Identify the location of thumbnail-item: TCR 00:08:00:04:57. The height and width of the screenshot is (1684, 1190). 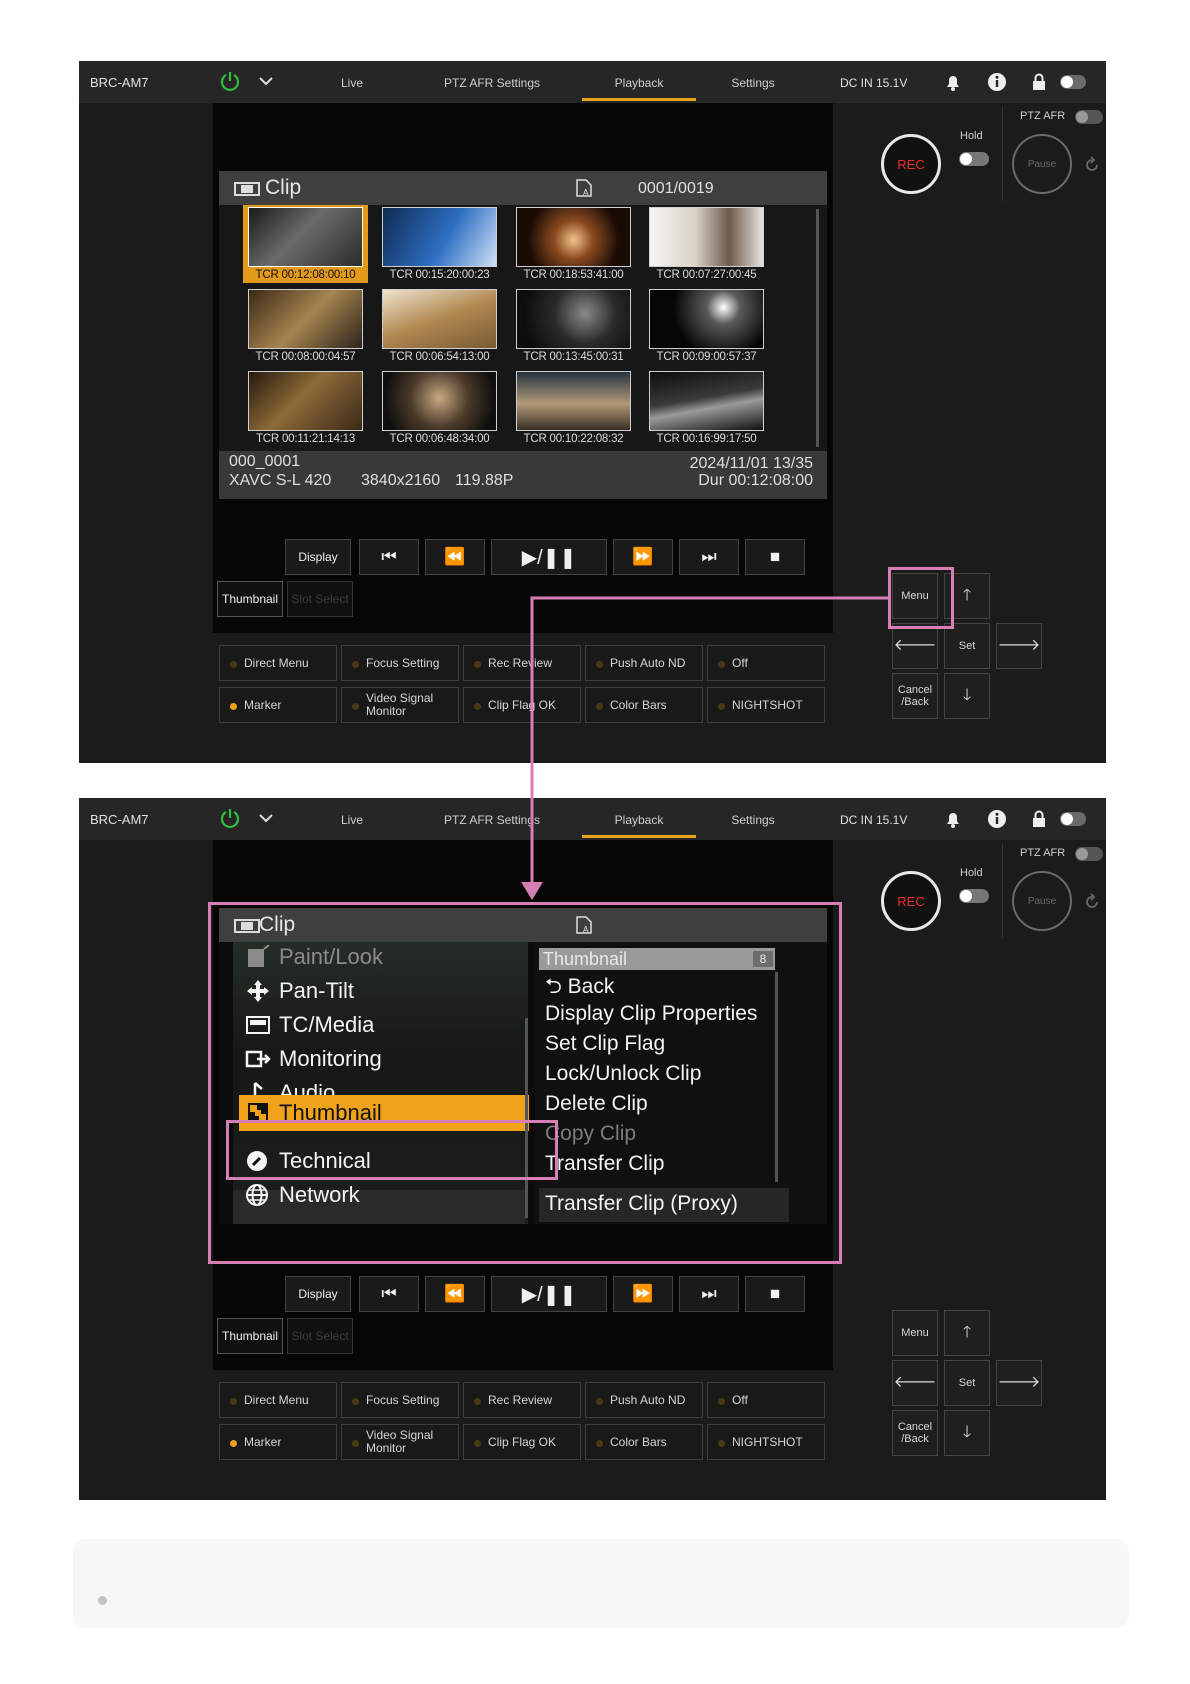
(305, 326).